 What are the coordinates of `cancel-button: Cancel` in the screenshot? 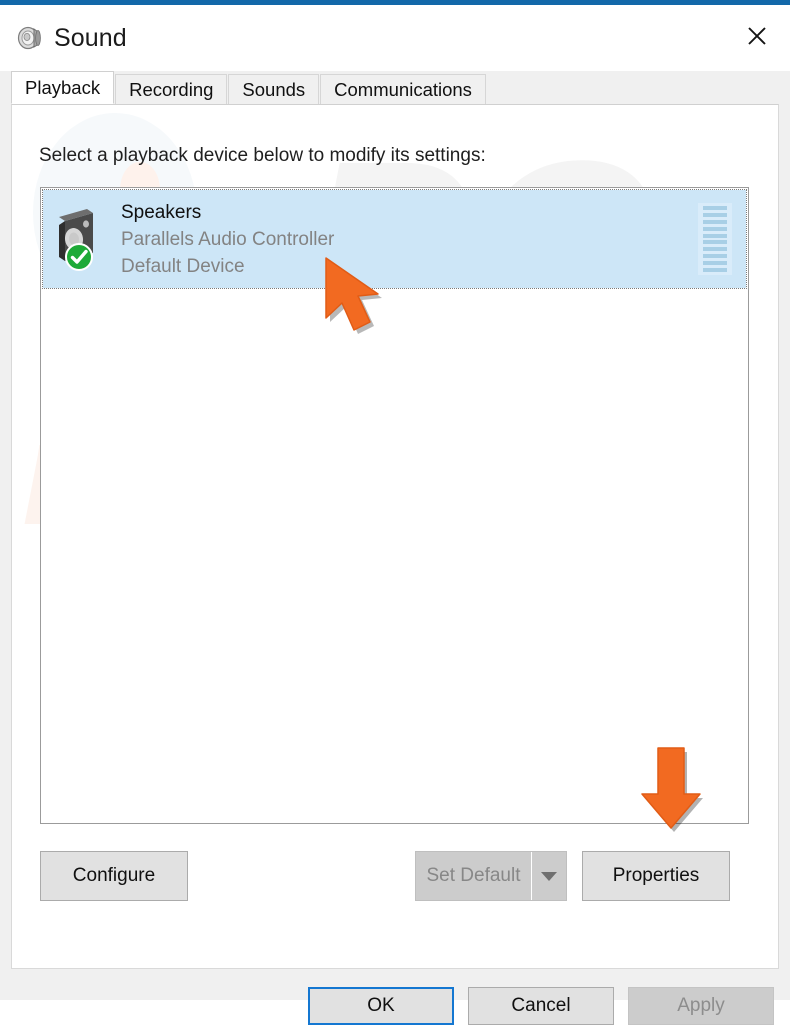 It's located at (541, 1006).